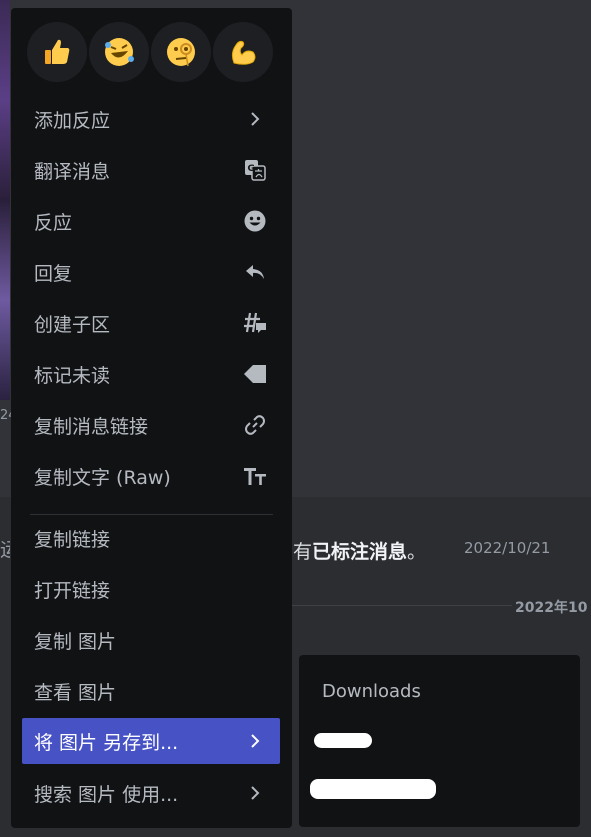  What do you see at coordinates (371, 691) in the screenshot?
I see `submenu-item-downloads: Downloads` at bounding box center [371, 691].